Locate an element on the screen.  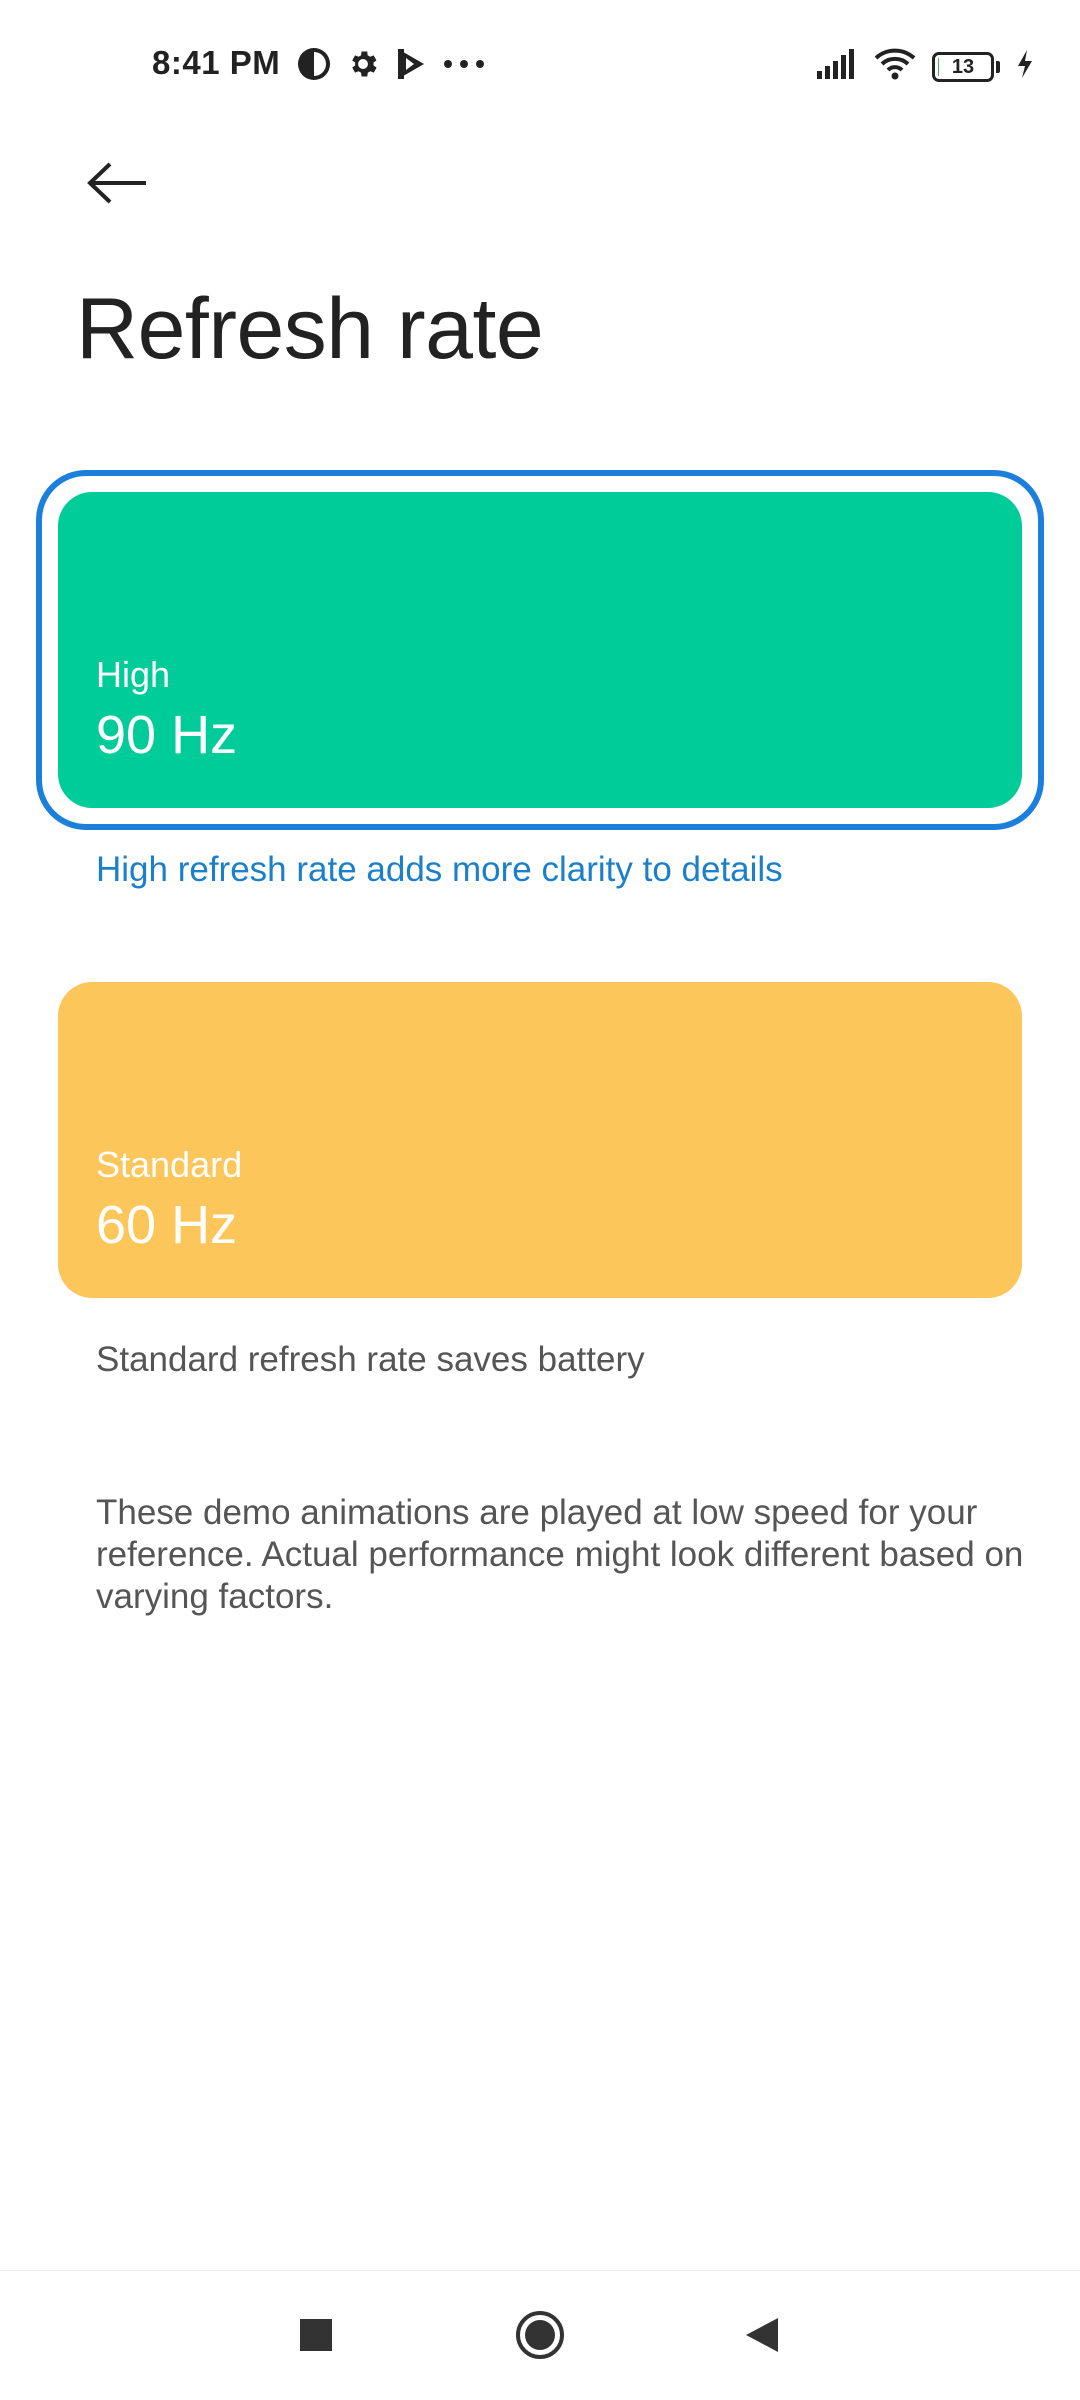
battery-level: 13 is located at coordinates (963, 66).